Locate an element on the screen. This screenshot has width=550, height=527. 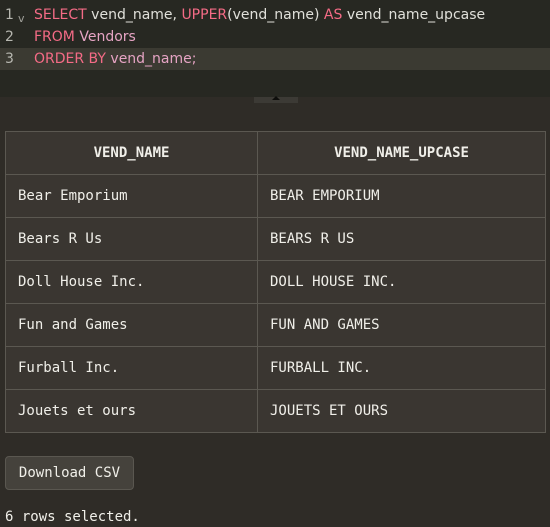
table-cell: Bear Emporium is located at coordinates (131, 196).